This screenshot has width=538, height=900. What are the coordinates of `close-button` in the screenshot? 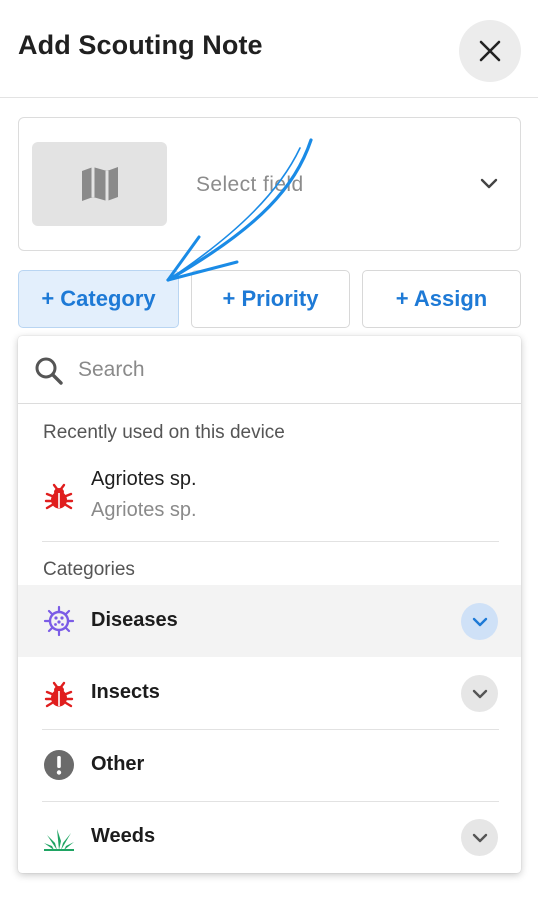 It's located at (490, 51).